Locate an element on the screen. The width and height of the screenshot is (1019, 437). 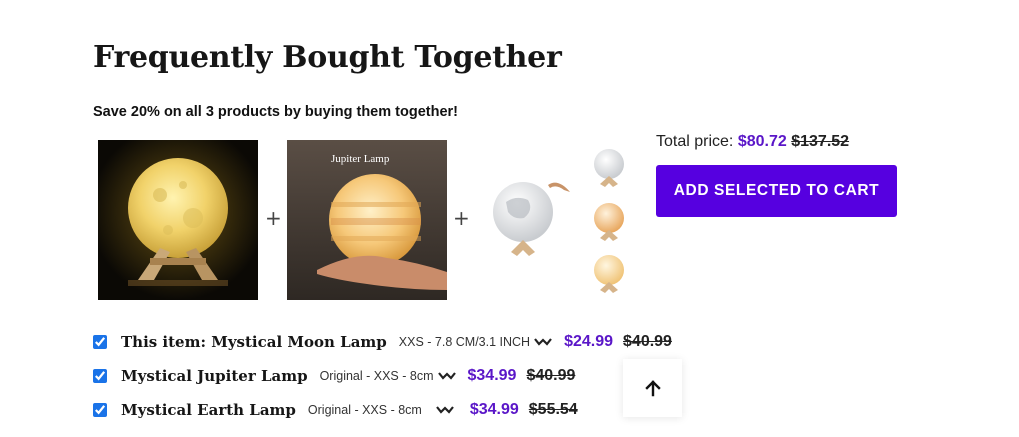
total-original-price: $137.52 is located at coordinates (820, 141).